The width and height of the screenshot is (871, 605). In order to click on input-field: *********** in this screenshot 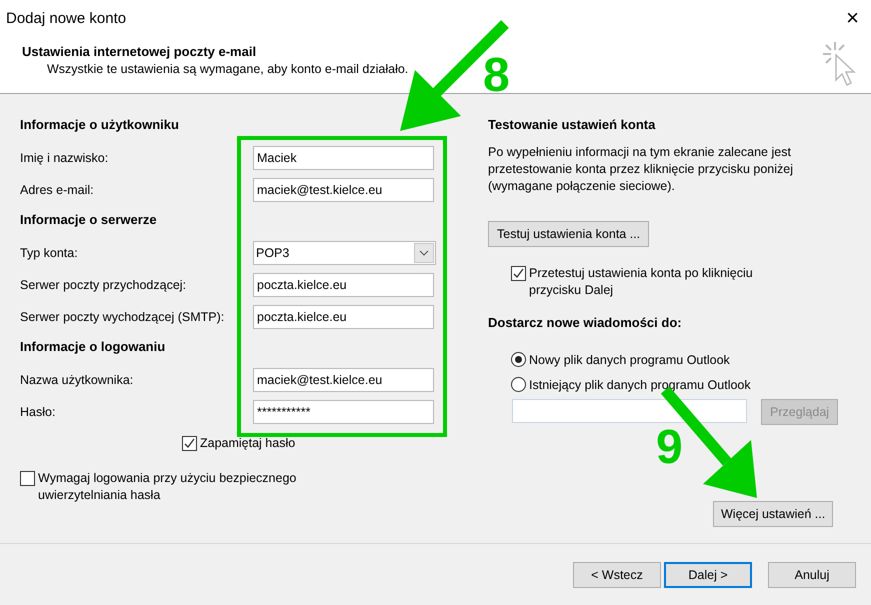, I will do `click(343, 412)`.